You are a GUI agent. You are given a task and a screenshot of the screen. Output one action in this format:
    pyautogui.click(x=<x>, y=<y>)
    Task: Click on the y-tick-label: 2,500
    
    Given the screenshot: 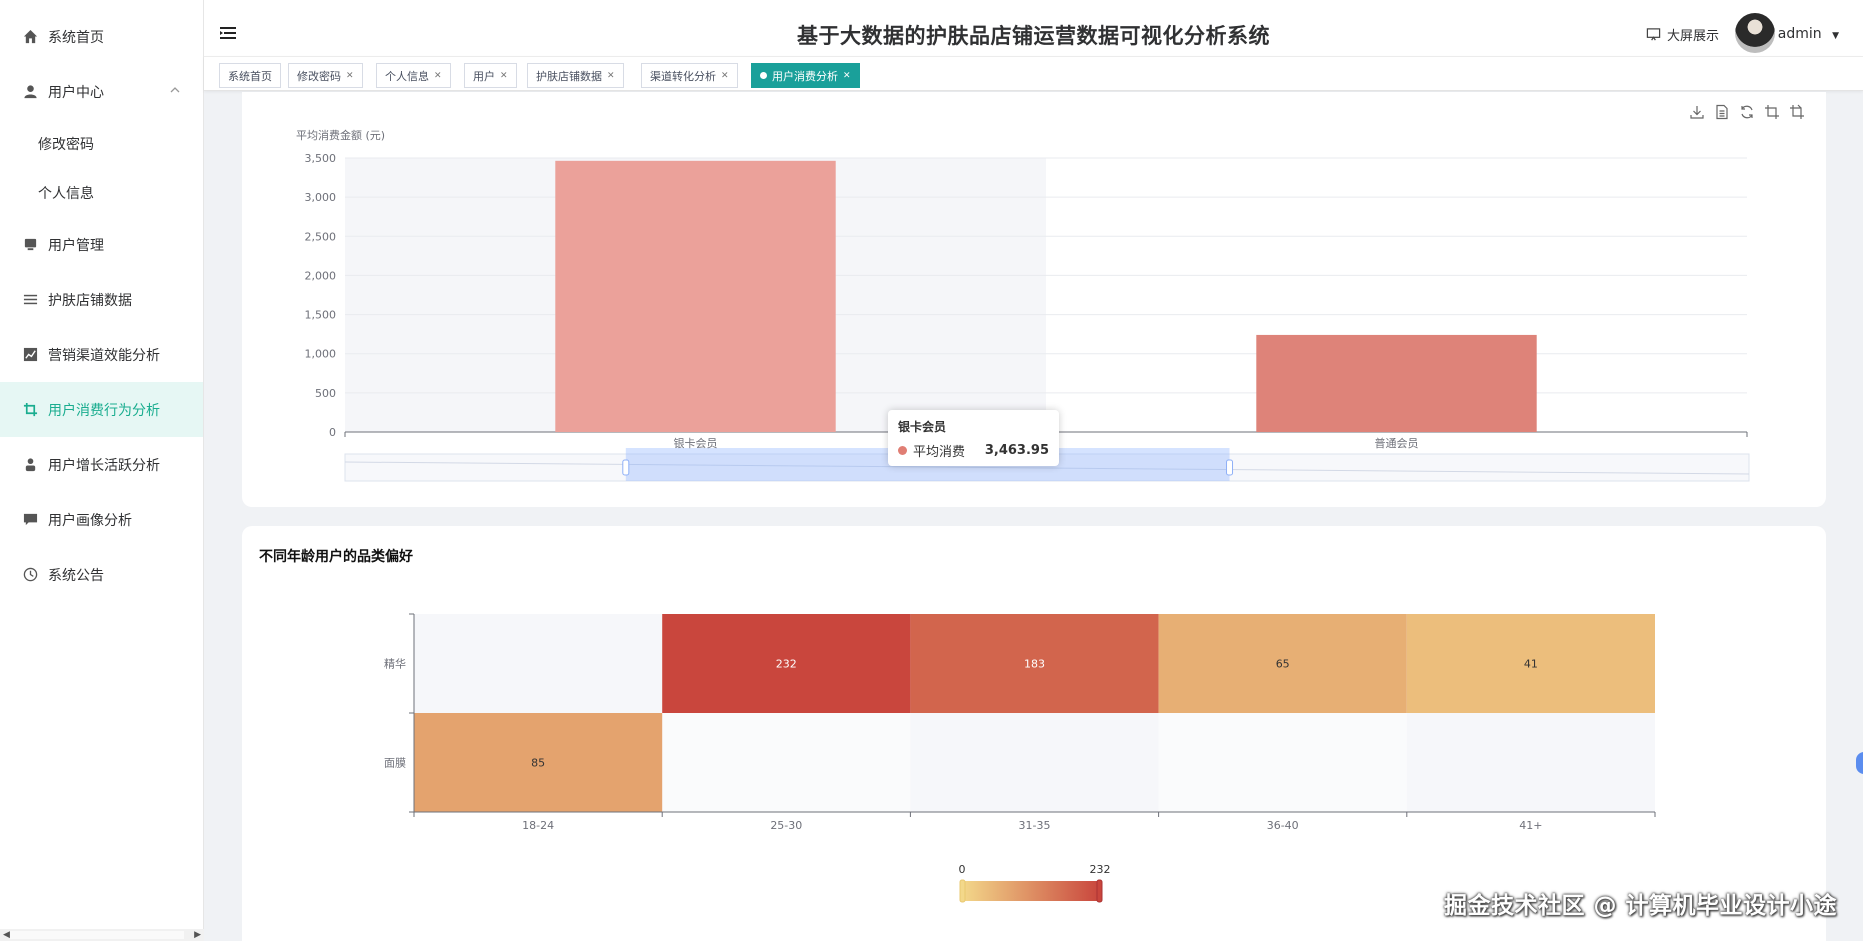 What is the action you would take?
    pyautogui.click(x=321, y=236)
    